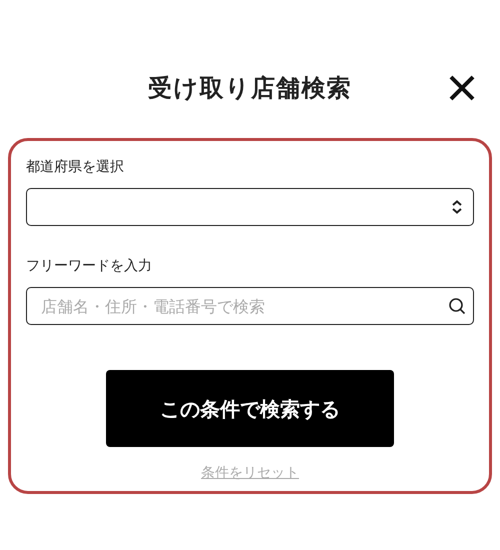 The height and width of the screenshot is (550, 500). I want to click on freeword-label: フリーワードを入力, so click(89, 266).